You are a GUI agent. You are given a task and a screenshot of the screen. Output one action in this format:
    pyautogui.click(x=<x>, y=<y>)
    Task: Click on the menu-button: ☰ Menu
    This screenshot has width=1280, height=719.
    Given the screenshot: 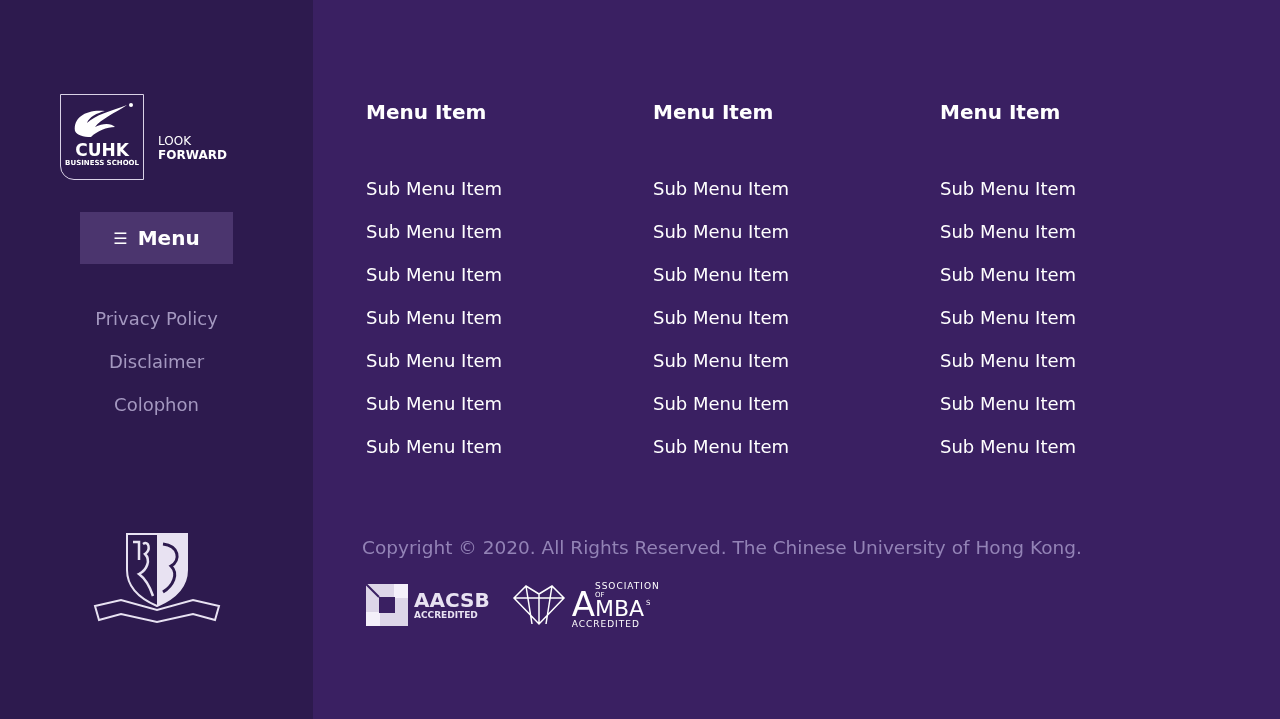 What is the action you would take?
    pyautogui.click(x=156, y=238)
    